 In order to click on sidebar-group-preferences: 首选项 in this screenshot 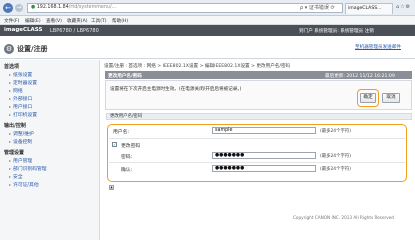, I will do `click(12, 67)`.